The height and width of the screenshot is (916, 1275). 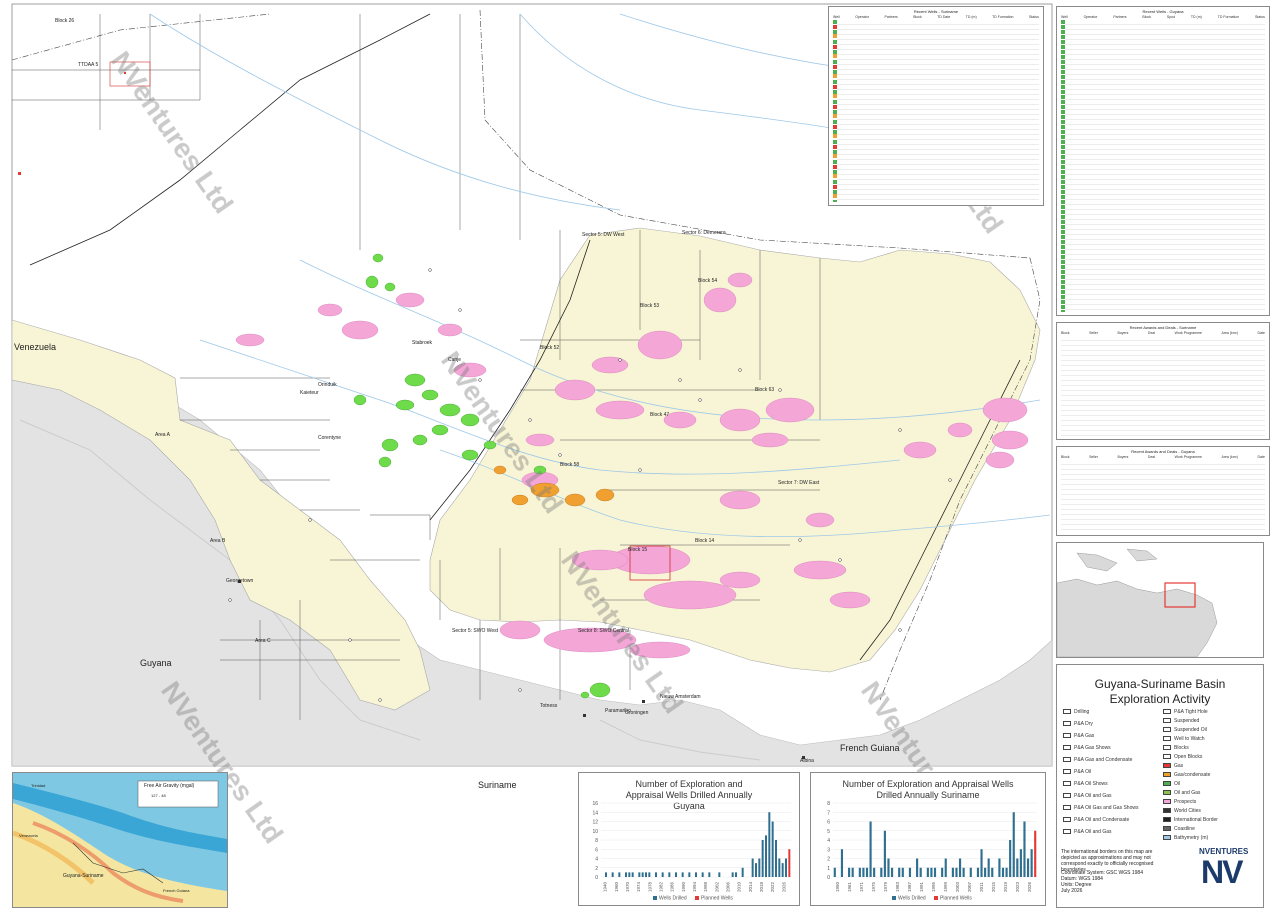 I want to click on place-label: Albina, so click(x=807, y=761).